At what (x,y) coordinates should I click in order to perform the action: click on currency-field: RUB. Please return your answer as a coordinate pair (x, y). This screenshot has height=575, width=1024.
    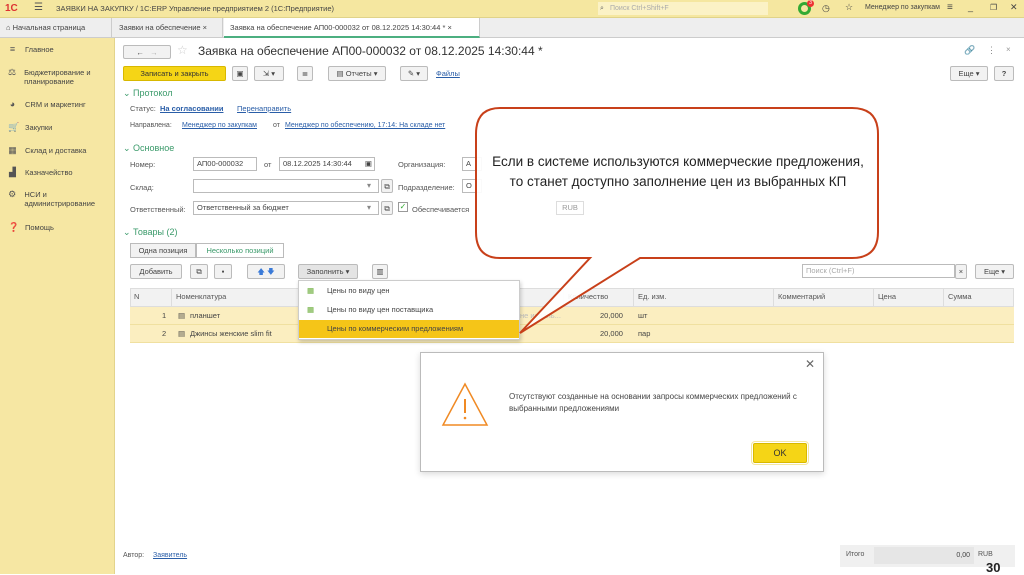
    Looking at the image, I should click on (570, 208).